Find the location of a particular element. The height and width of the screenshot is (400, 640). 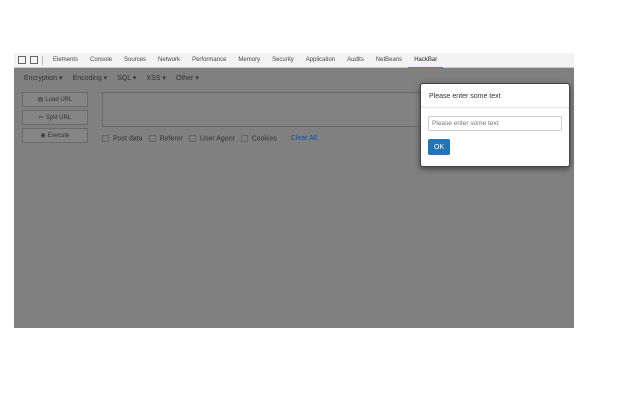

menu-encoding: Encoding ▾ is located at coordinates (90, 78).